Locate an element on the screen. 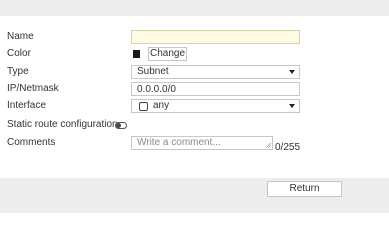 Image resolution: width=389 pixels, height=240 pixels. interface-select-value: any is located at coordinates (161, 105).